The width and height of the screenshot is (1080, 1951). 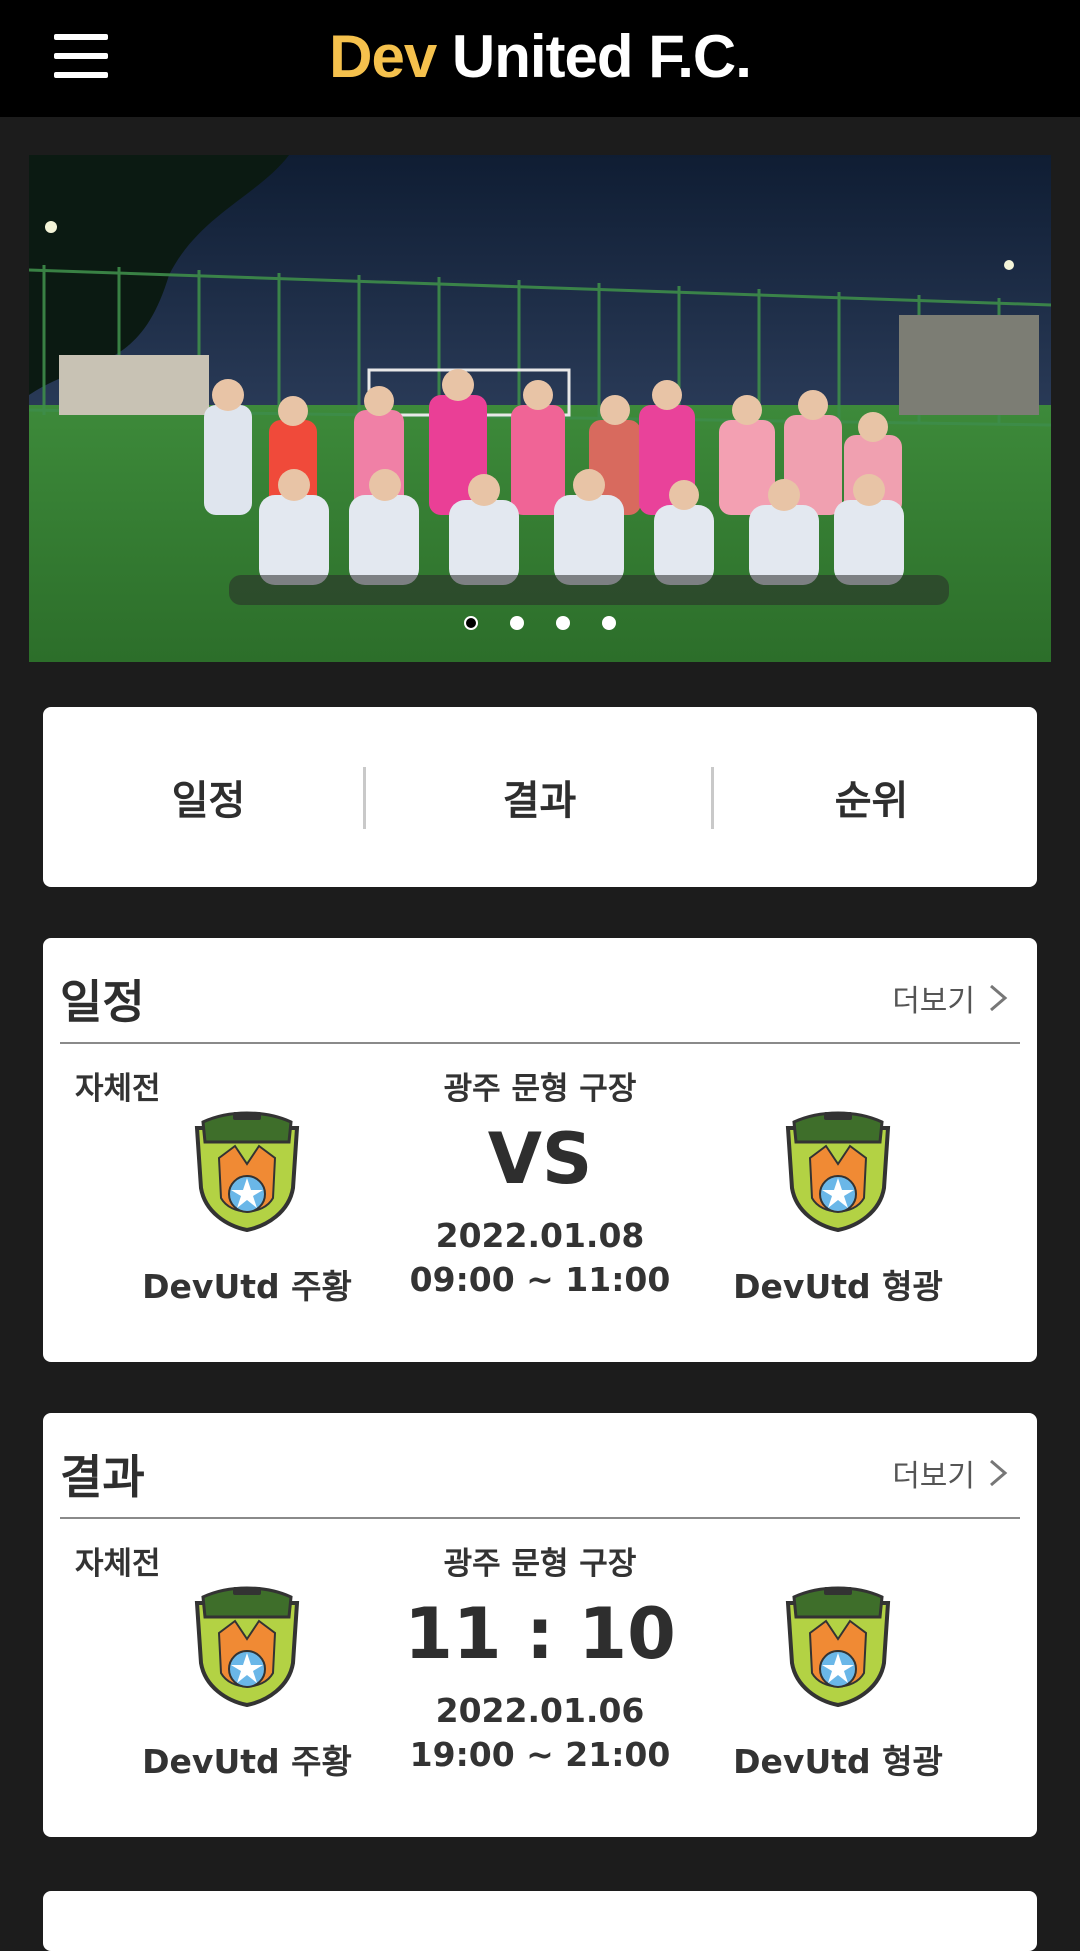 I want to click on tab-schedule: 일정, so click(x=208, y=797).